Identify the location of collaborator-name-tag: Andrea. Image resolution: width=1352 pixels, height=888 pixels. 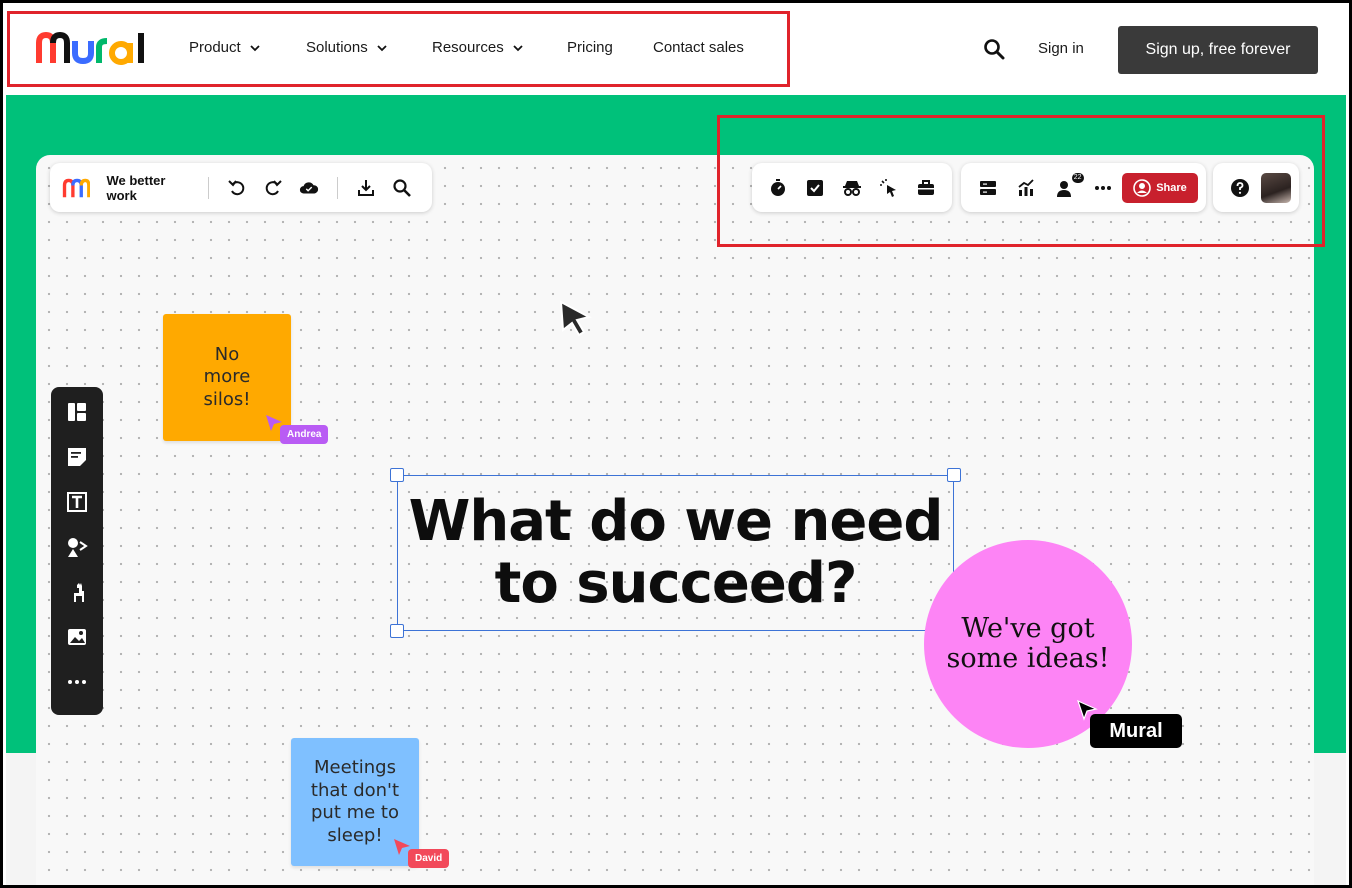
(304, 434).